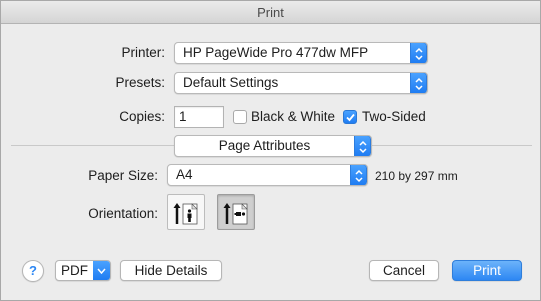 This screenshot has height=301, width=541. I want to click on checkmark-icon, so click(350, 117).